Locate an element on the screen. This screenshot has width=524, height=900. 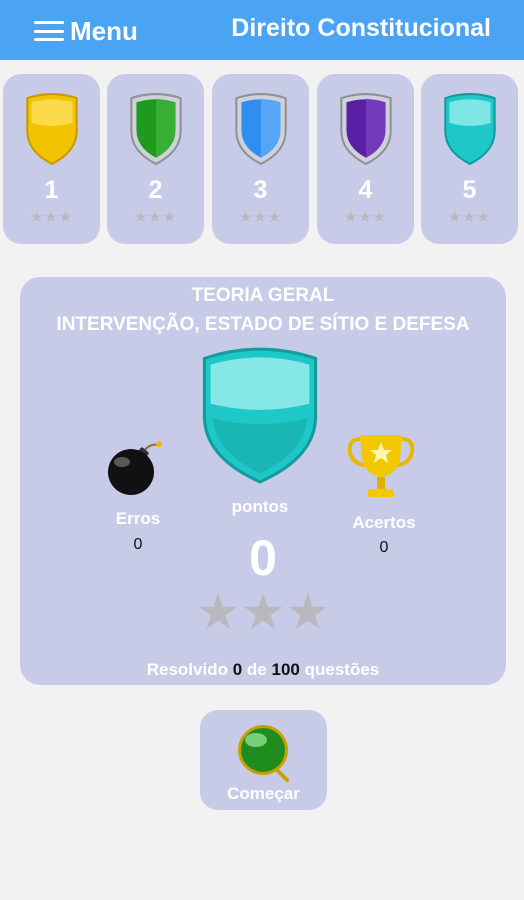
level-shield-icon is located at coordinates (260, 415).